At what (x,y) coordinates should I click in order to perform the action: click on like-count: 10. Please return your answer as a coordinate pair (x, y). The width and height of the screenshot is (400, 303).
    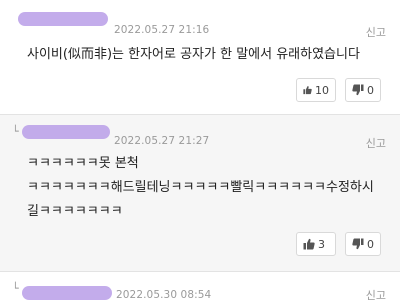
    Looking at the image, I should click on (322, 90).